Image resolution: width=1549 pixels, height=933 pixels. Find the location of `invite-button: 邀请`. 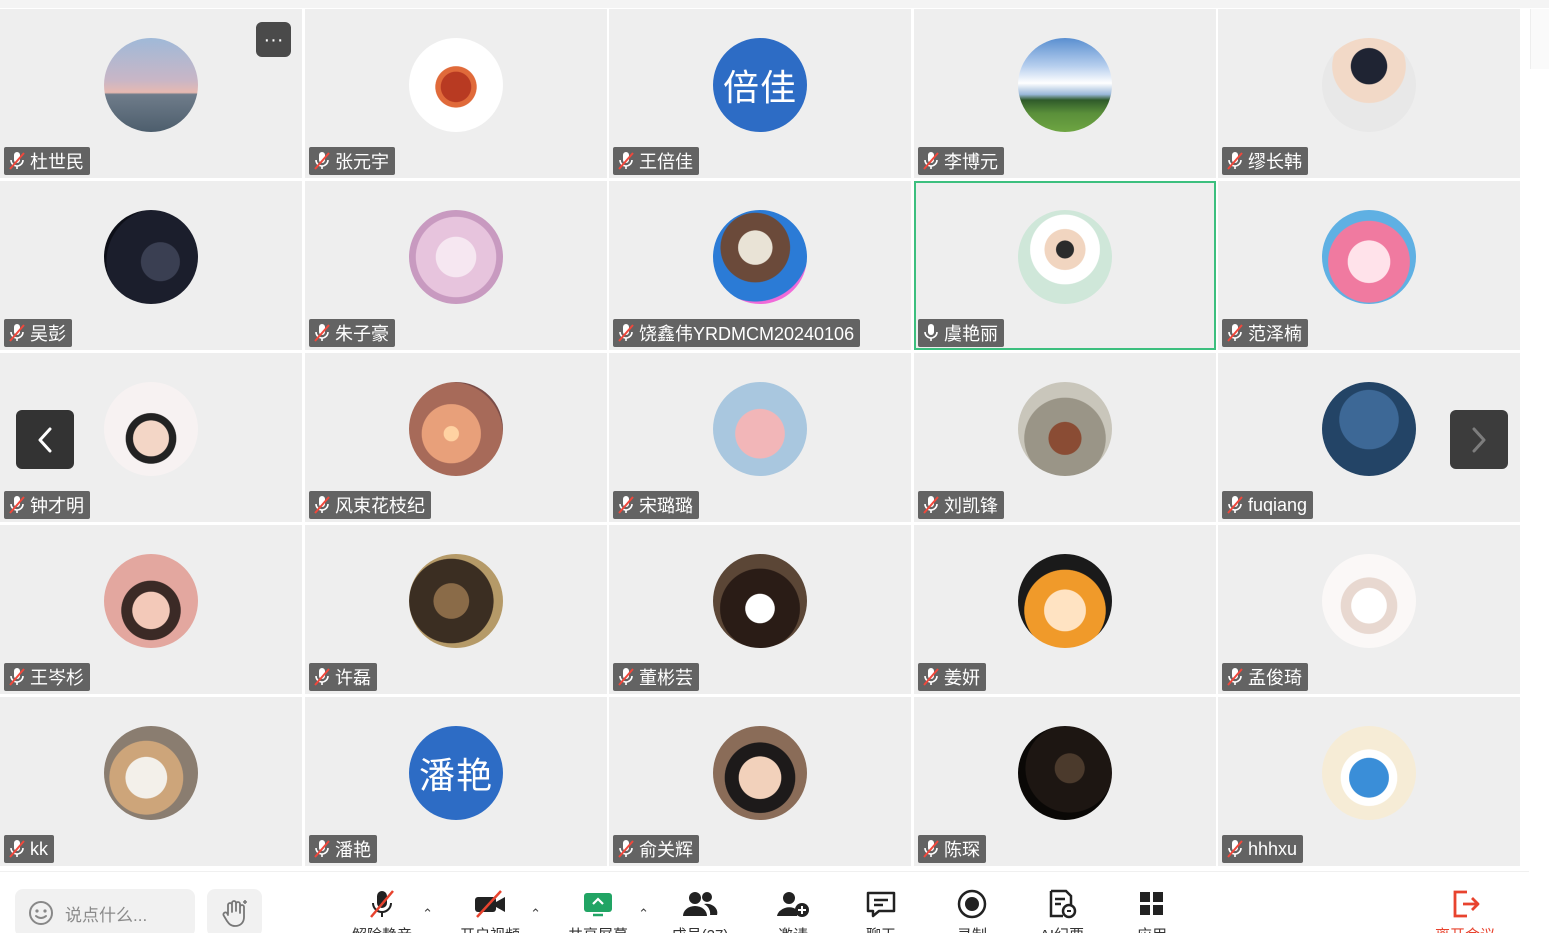

invite-button: 邀请 is located at coordinates (793, 909).